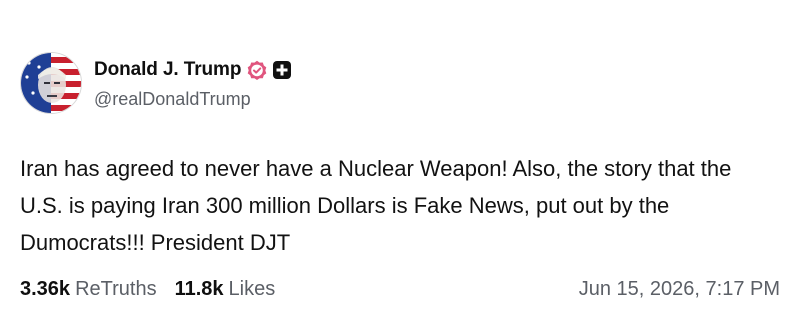  Describe the element at coordinates (252, 288) in the screenshot. I see `likes-label: Likes` at that location.